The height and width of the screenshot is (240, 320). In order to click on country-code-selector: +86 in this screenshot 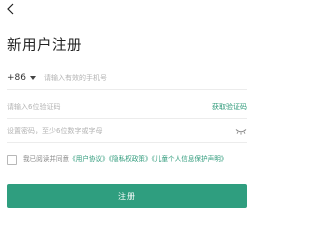, I will do `click(21, 78)`.